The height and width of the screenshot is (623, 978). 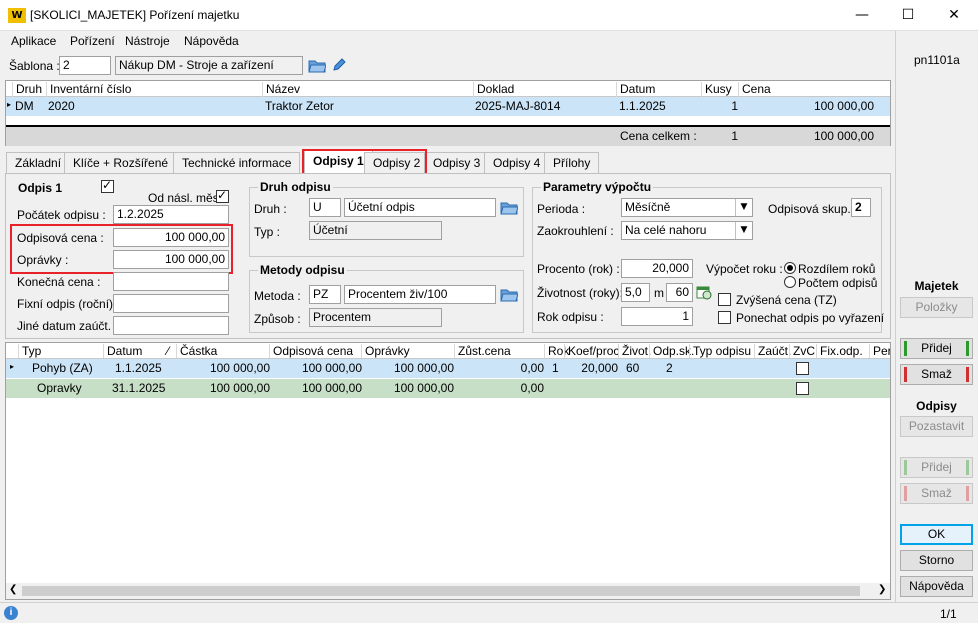 What do you see at coordinates (518, 106) in the screenshot?
I see `cell-doklad: 2025-MAJ-8014` at bounding box center [518, 106].